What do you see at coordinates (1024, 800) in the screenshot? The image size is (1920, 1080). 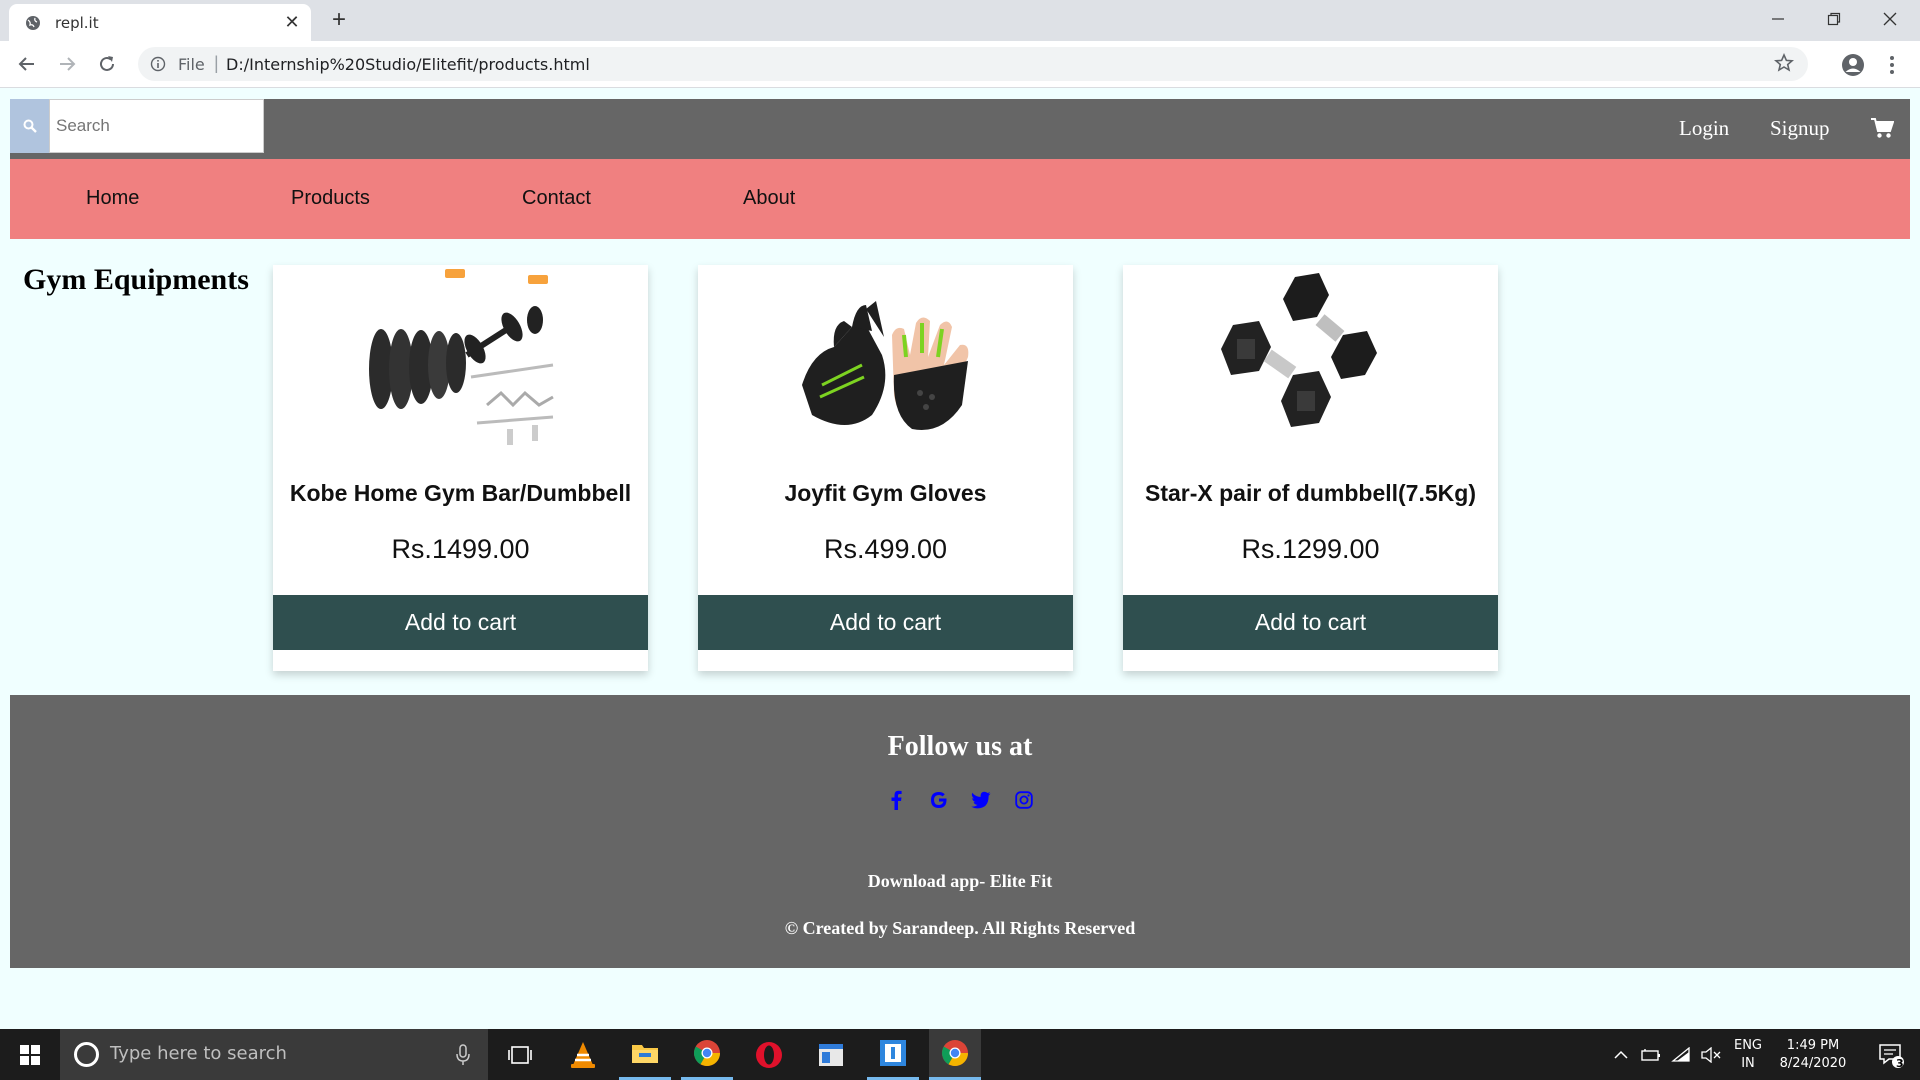 I see `instagram-icon` at bounding box center [1024, 800].